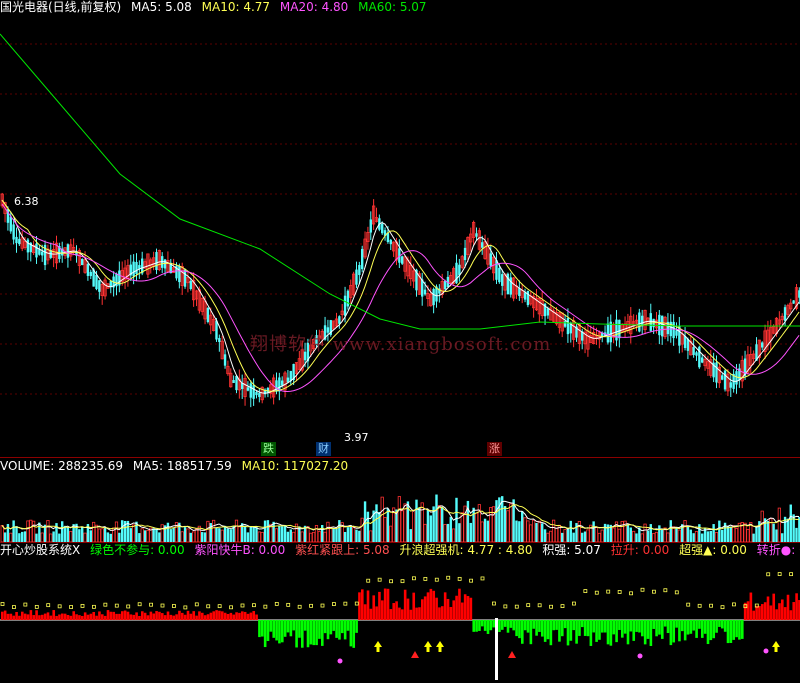 Image resolution: width=800 pixels, height=683 pixels. Describe the element at coordinates (400, 508) in the screenshot. I see `volume-chart` at that location.